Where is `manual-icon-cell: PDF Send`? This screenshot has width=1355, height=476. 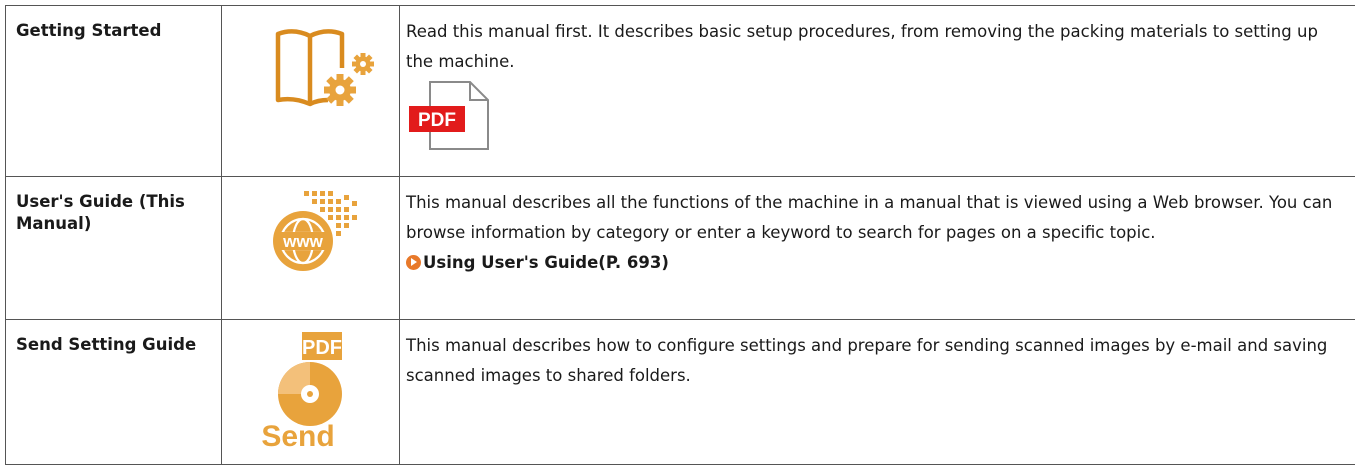 manual-icon-cell: PDF Send is located at coordinates (310, 392).